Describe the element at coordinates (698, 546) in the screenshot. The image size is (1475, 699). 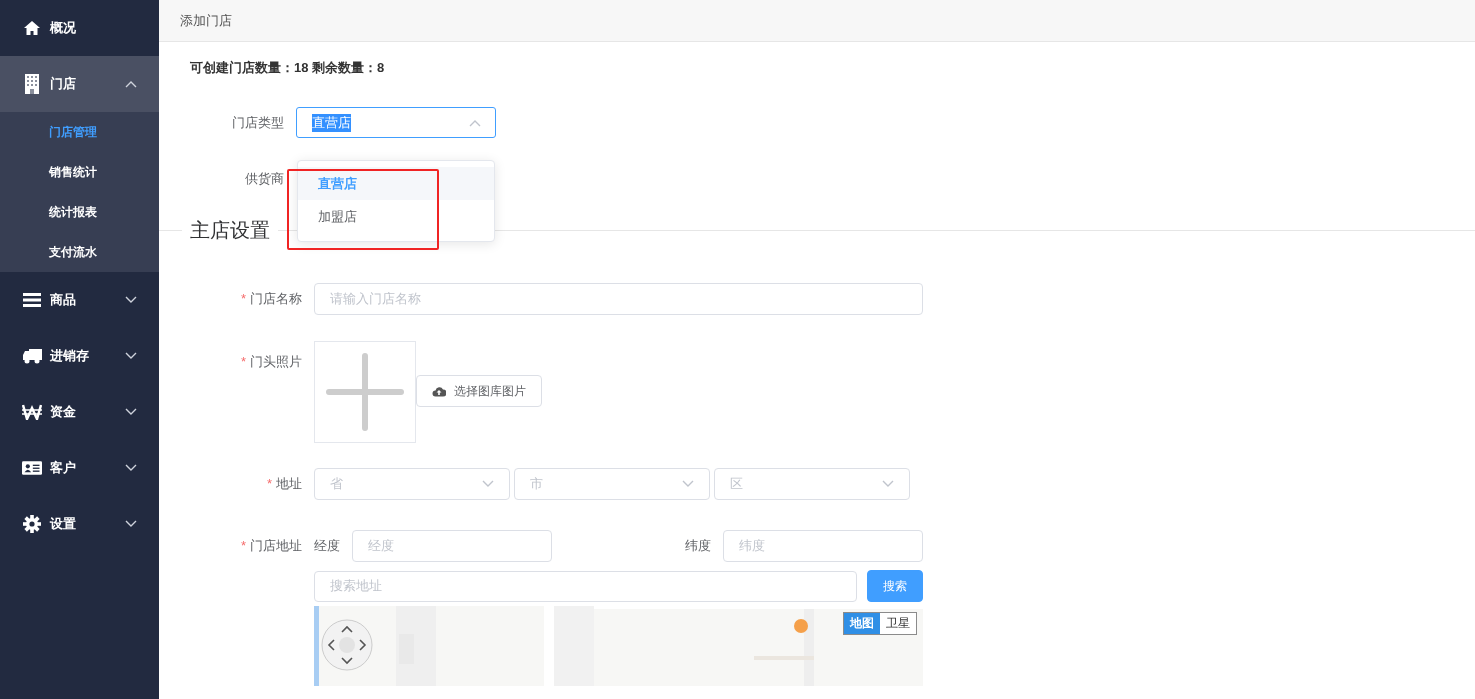
I see `field-label: 纬度` at that location.